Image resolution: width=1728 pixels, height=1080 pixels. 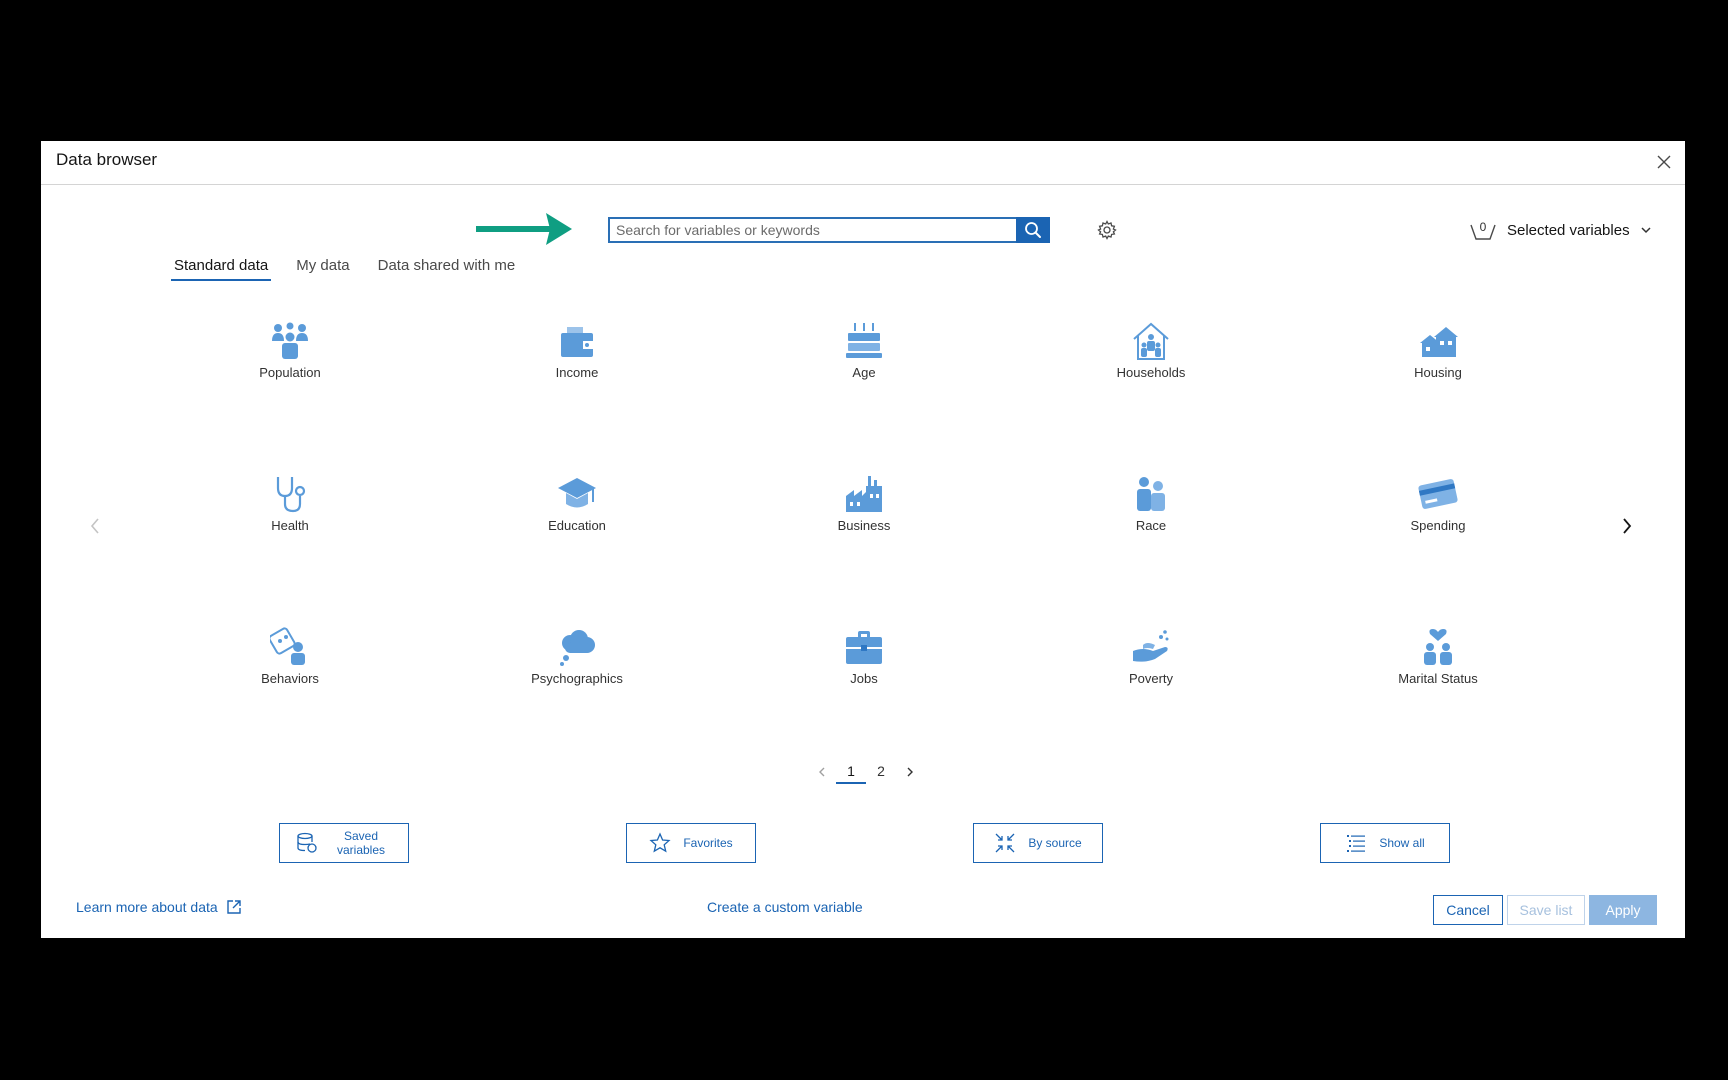 What do you see at coordinates (107, 159) in the screenshot?
I see `dialog-title: Data browser` at bounding box center [107, 159].